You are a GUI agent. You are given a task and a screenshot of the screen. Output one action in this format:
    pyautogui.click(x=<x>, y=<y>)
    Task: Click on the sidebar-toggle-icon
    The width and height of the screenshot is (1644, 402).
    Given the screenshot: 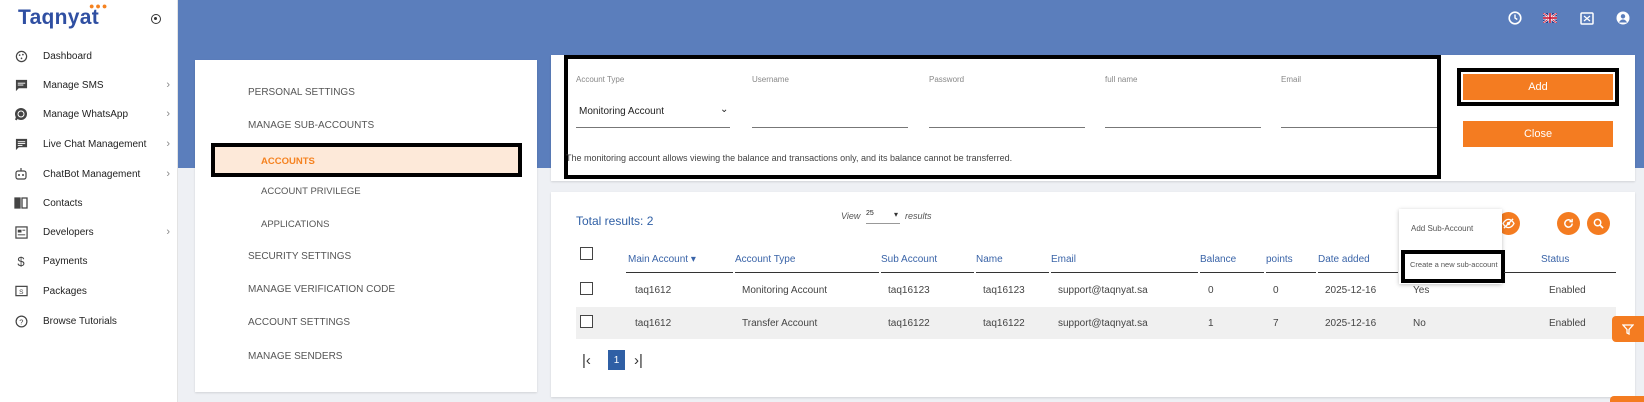 What is the action you would take?
    pyautogui.click(x=156, y=19)
    